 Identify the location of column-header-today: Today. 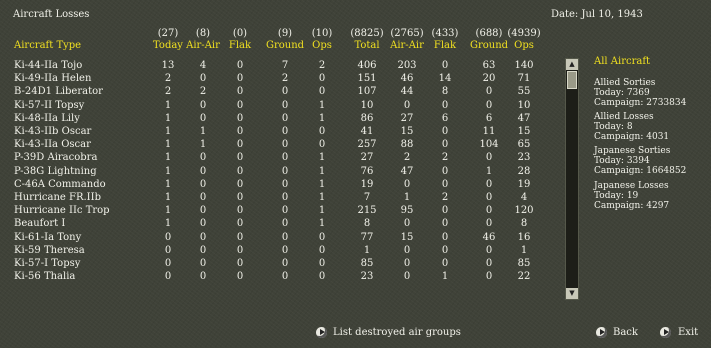
(168, 45).